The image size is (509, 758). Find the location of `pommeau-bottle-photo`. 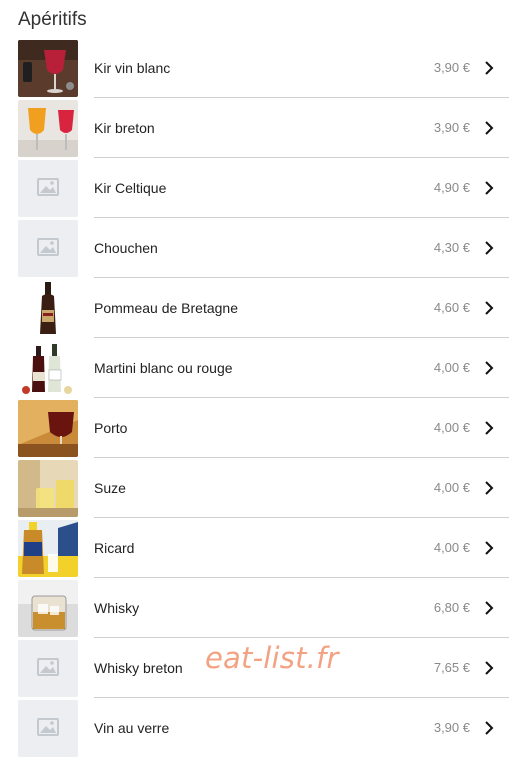

pommeau-bottle-photo is located at coordinates (48, 308).